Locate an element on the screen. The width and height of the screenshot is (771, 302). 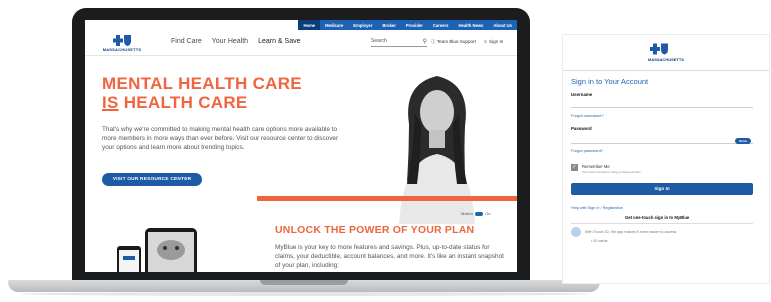
support-link: ⓘ Team Blue Support is located at coordinates (453, 42).